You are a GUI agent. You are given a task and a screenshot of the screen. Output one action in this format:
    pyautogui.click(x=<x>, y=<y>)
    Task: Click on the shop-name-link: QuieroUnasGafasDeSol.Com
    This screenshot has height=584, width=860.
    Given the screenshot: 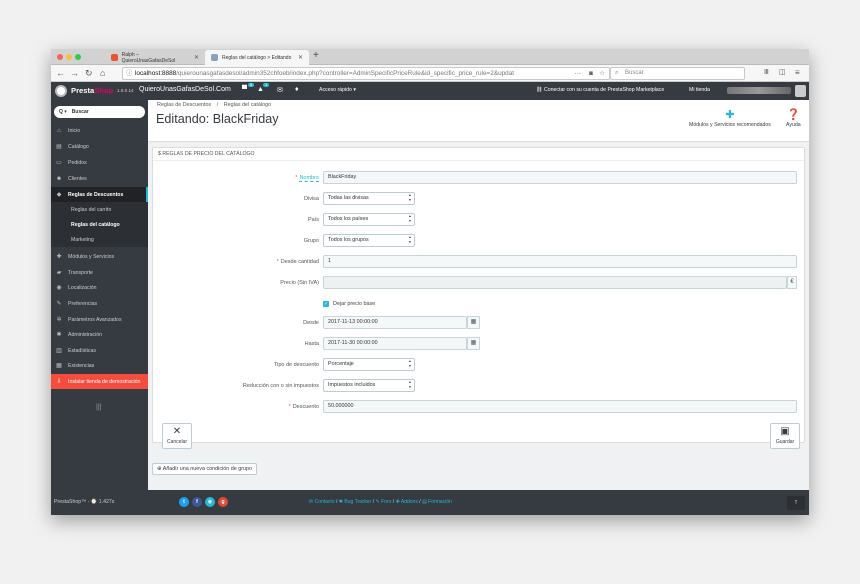 What is the action you would take?
    pyautogui.click(x=185, y=89)
    